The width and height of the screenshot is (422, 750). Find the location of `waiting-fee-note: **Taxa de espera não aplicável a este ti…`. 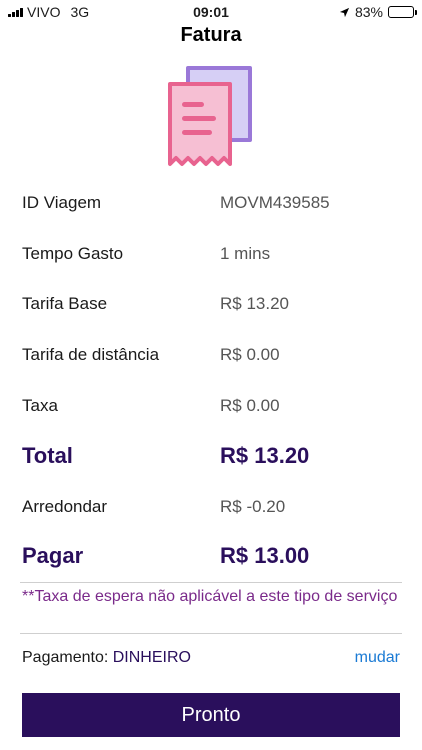

waiting-fee-note: **Taxa de espera não aplicável a este ti… is located at coordinates (210, 596).